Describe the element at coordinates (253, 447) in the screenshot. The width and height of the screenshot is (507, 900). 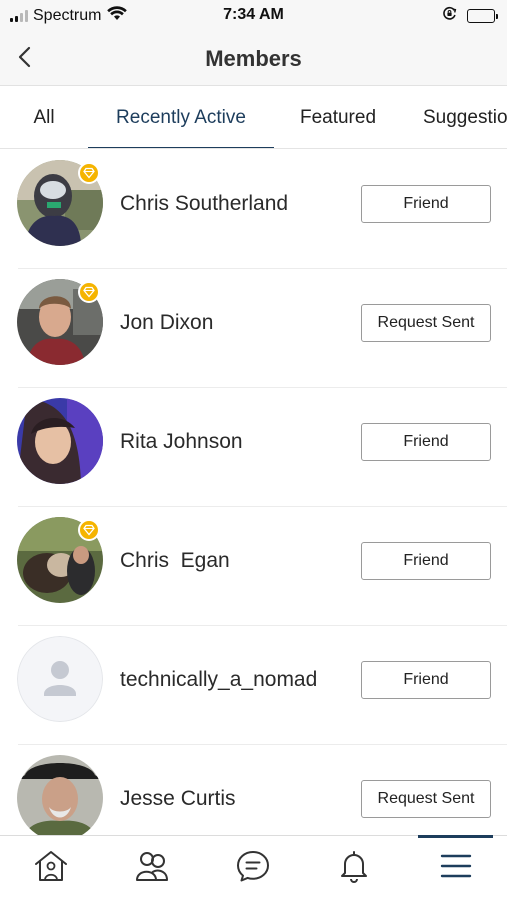
I see `list-item: Rita Johnson Friend` at that location.